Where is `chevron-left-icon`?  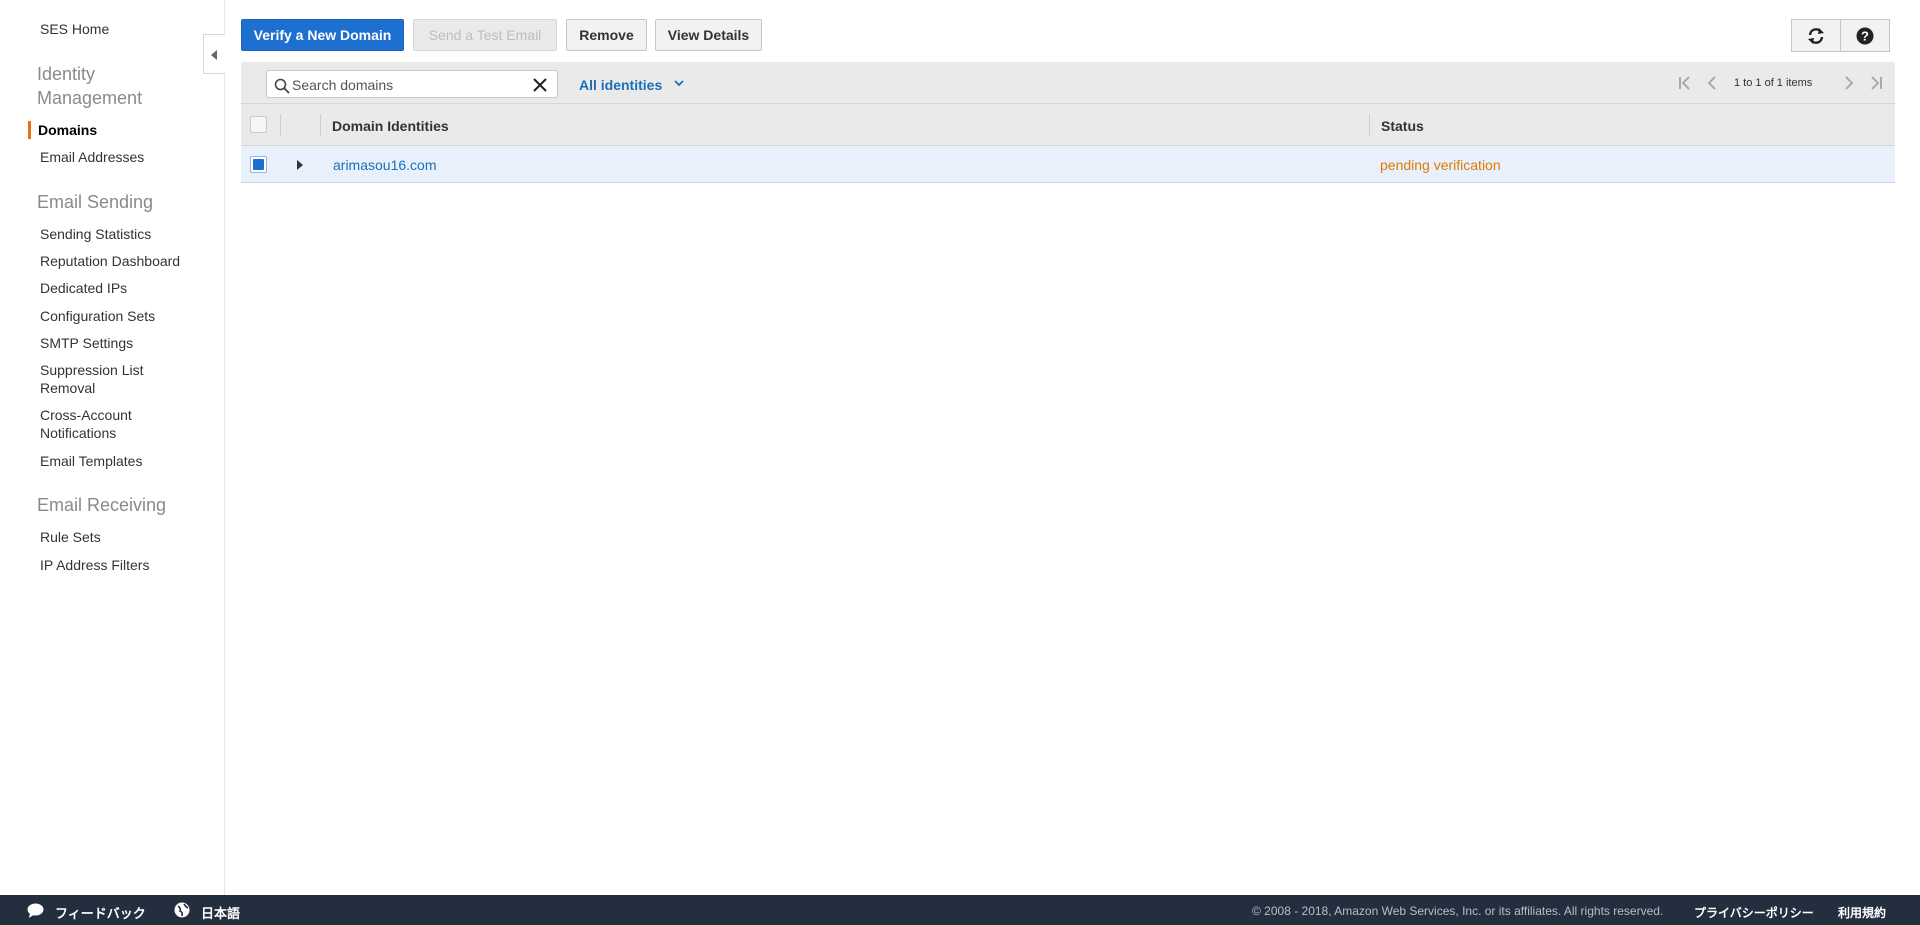 chevron-left-icon is located at coordinates (214, 55).